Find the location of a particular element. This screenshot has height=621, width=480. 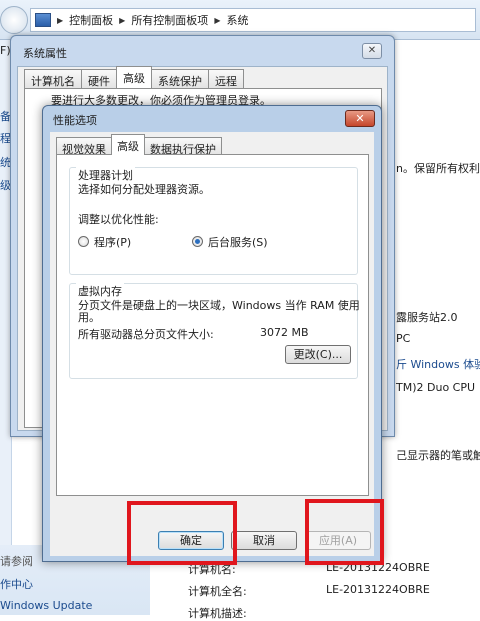

processor-fragment: TM)2 Duo CPU is located at coordinates (436, 387).